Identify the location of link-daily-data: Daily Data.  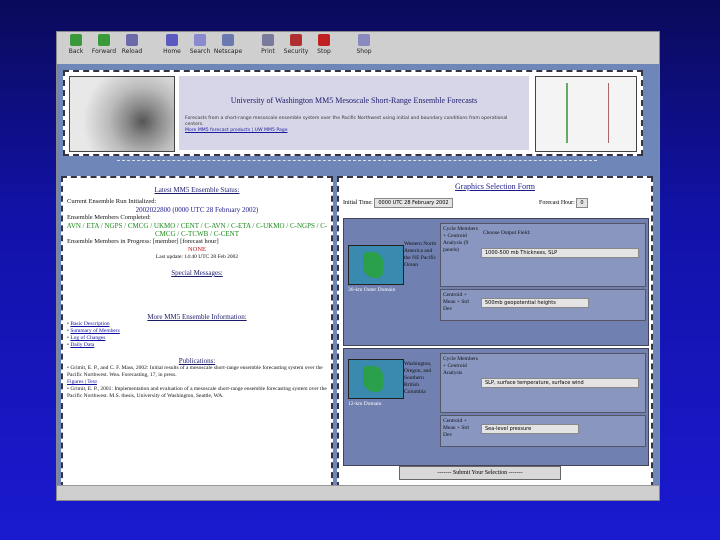
(82, 345).